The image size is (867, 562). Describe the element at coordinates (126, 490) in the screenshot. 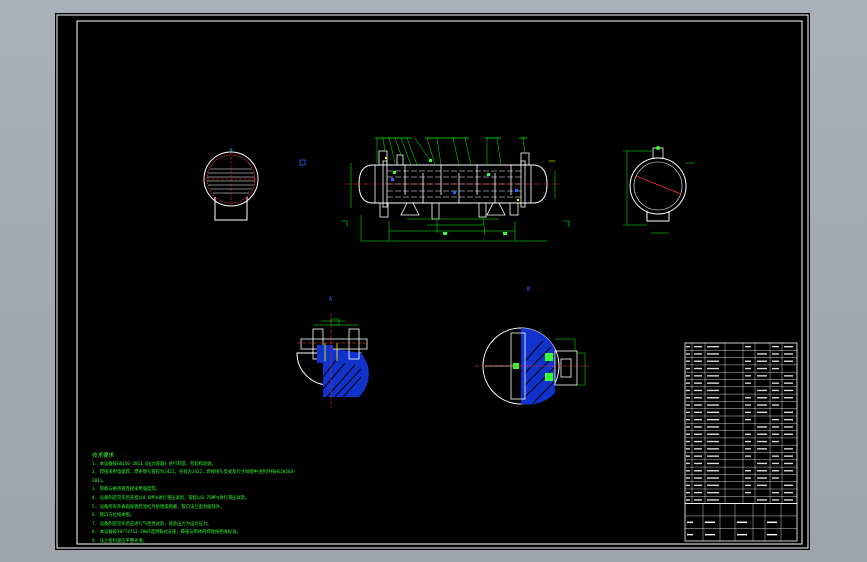

I see `note-line-3: 3. 管板与换热管连接采用强度焊。` at that location.